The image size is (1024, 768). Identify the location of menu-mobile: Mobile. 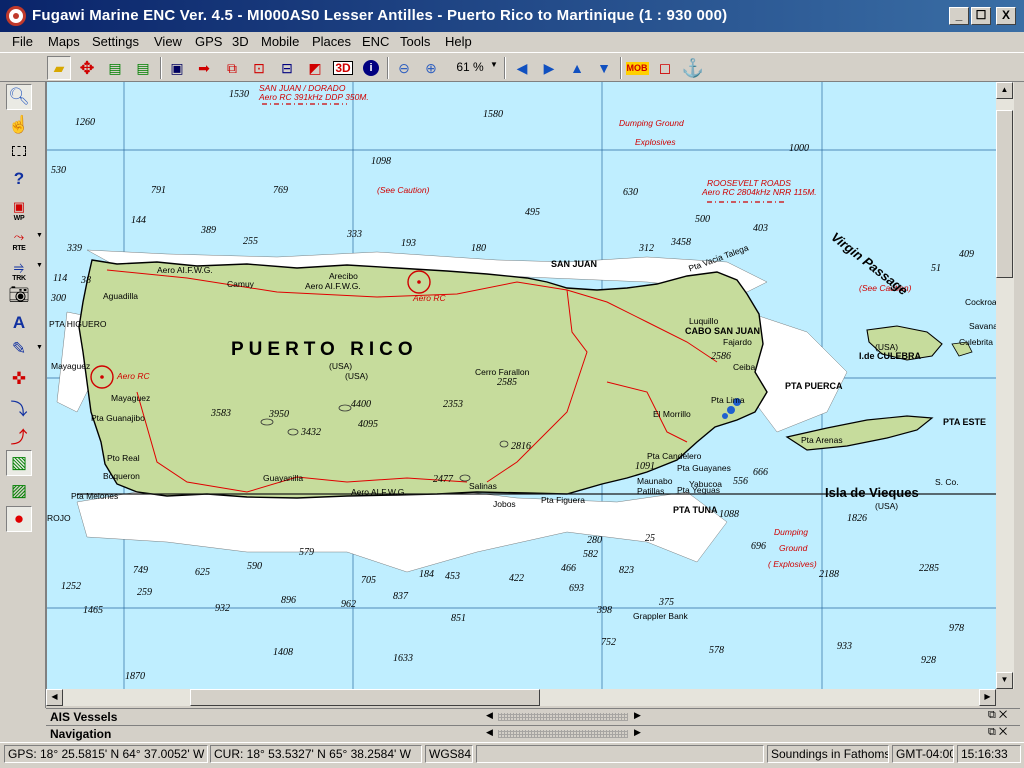
(280, 41).